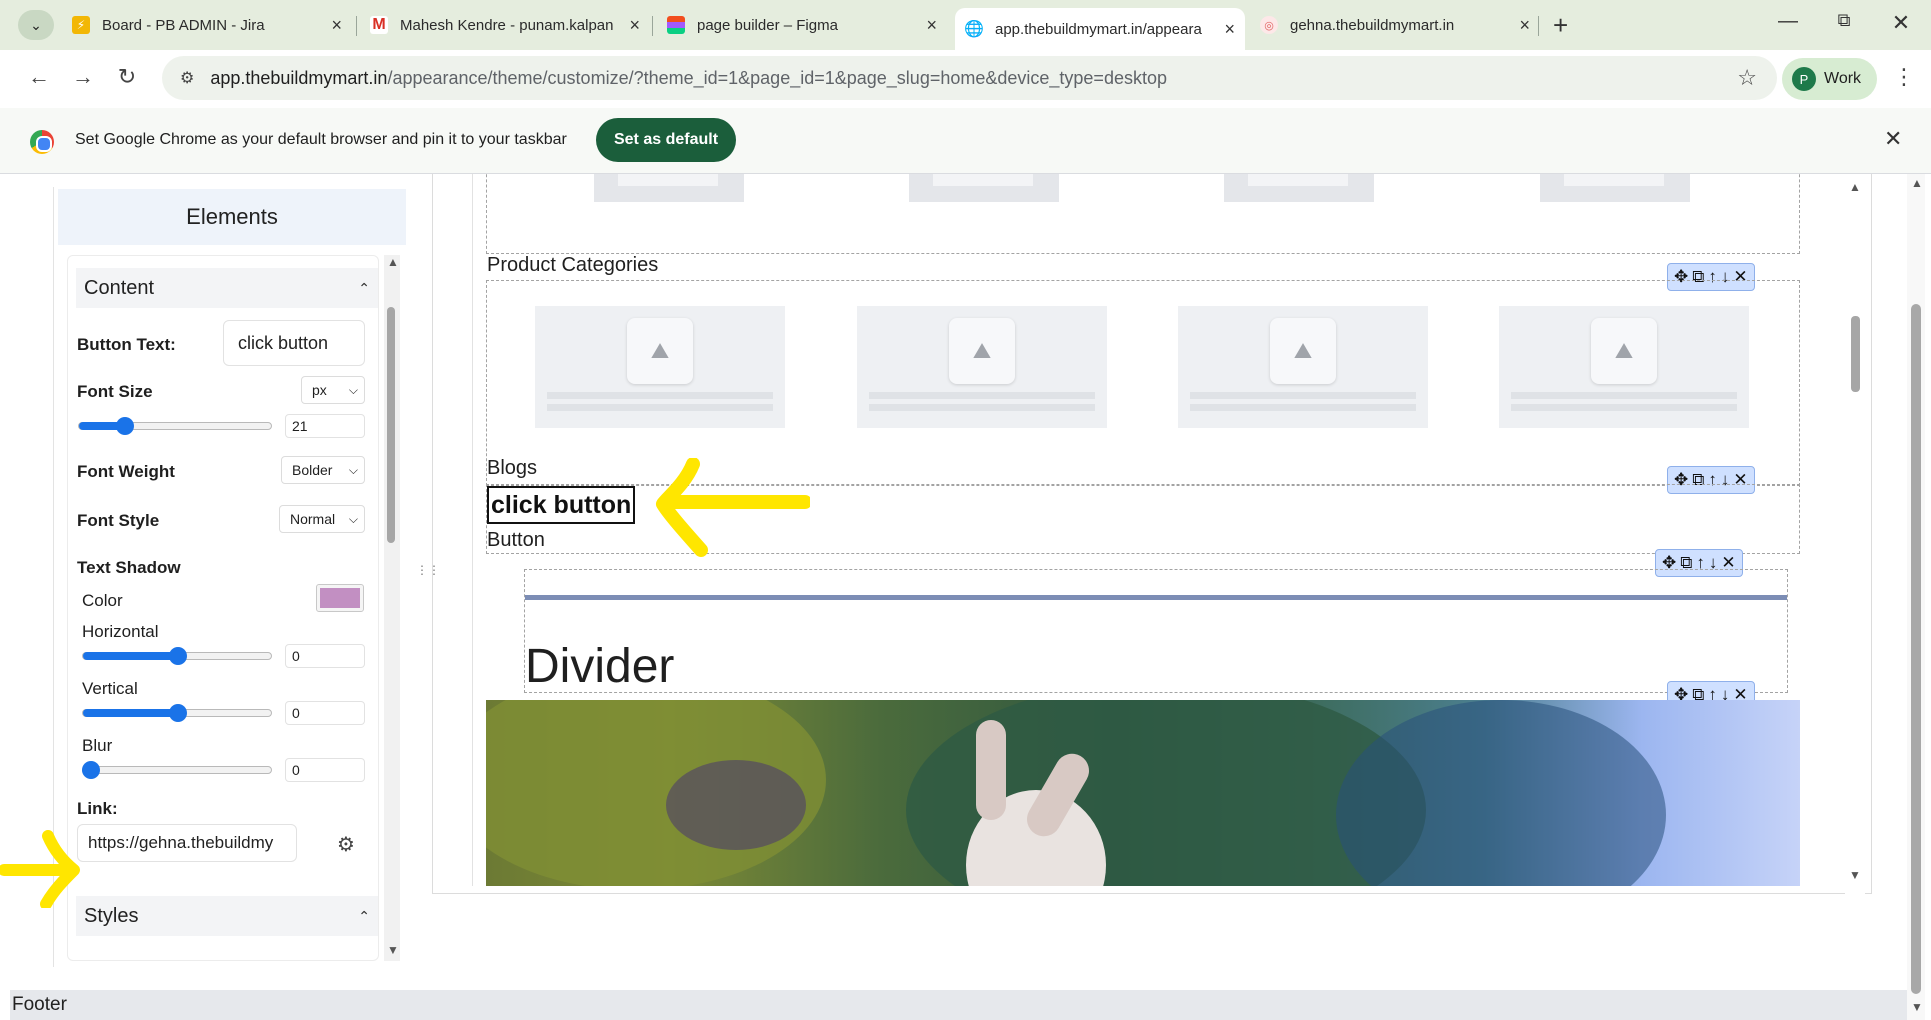 The image size is (1931, 1020). Describe the element at coordinates (346, 844) in the screenshot. I see `settings-gear-icon: ⚙` at that location.